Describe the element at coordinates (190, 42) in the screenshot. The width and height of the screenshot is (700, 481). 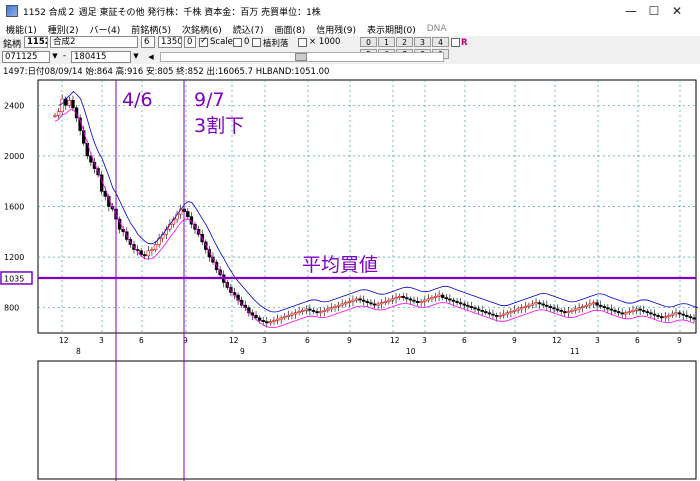
I see `field-0: 0` at that location.